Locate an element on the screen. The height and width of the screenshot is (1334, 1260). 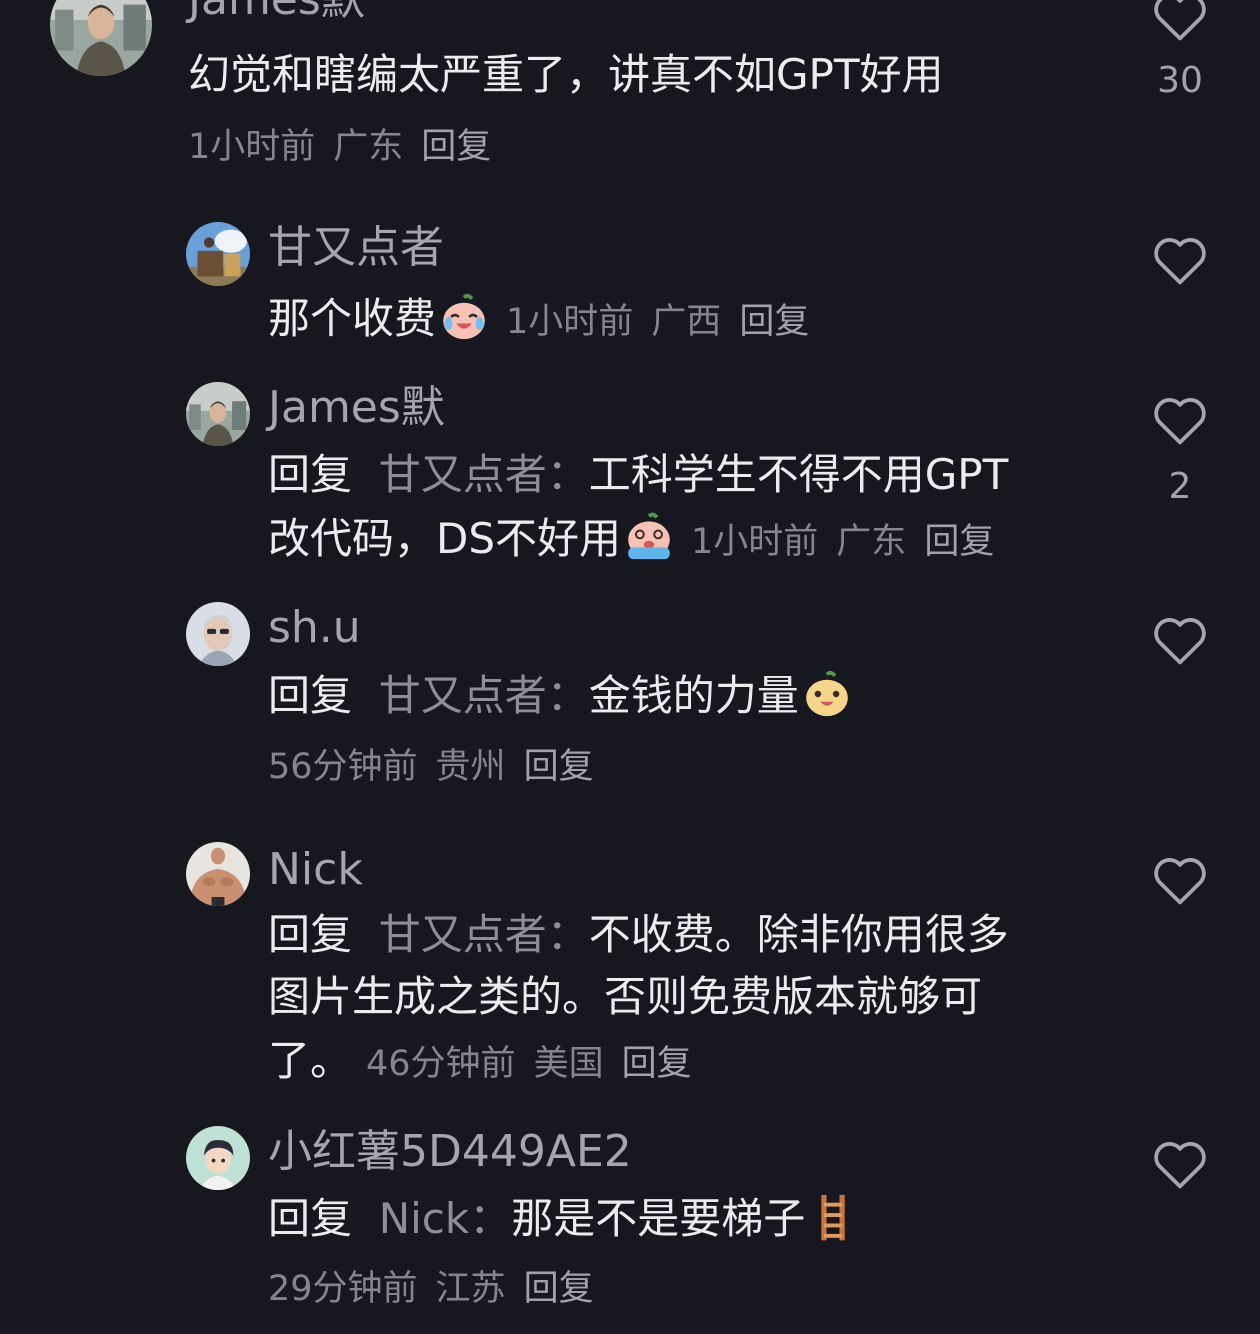
comment-author: Nick is located at coordinates (315, 870).